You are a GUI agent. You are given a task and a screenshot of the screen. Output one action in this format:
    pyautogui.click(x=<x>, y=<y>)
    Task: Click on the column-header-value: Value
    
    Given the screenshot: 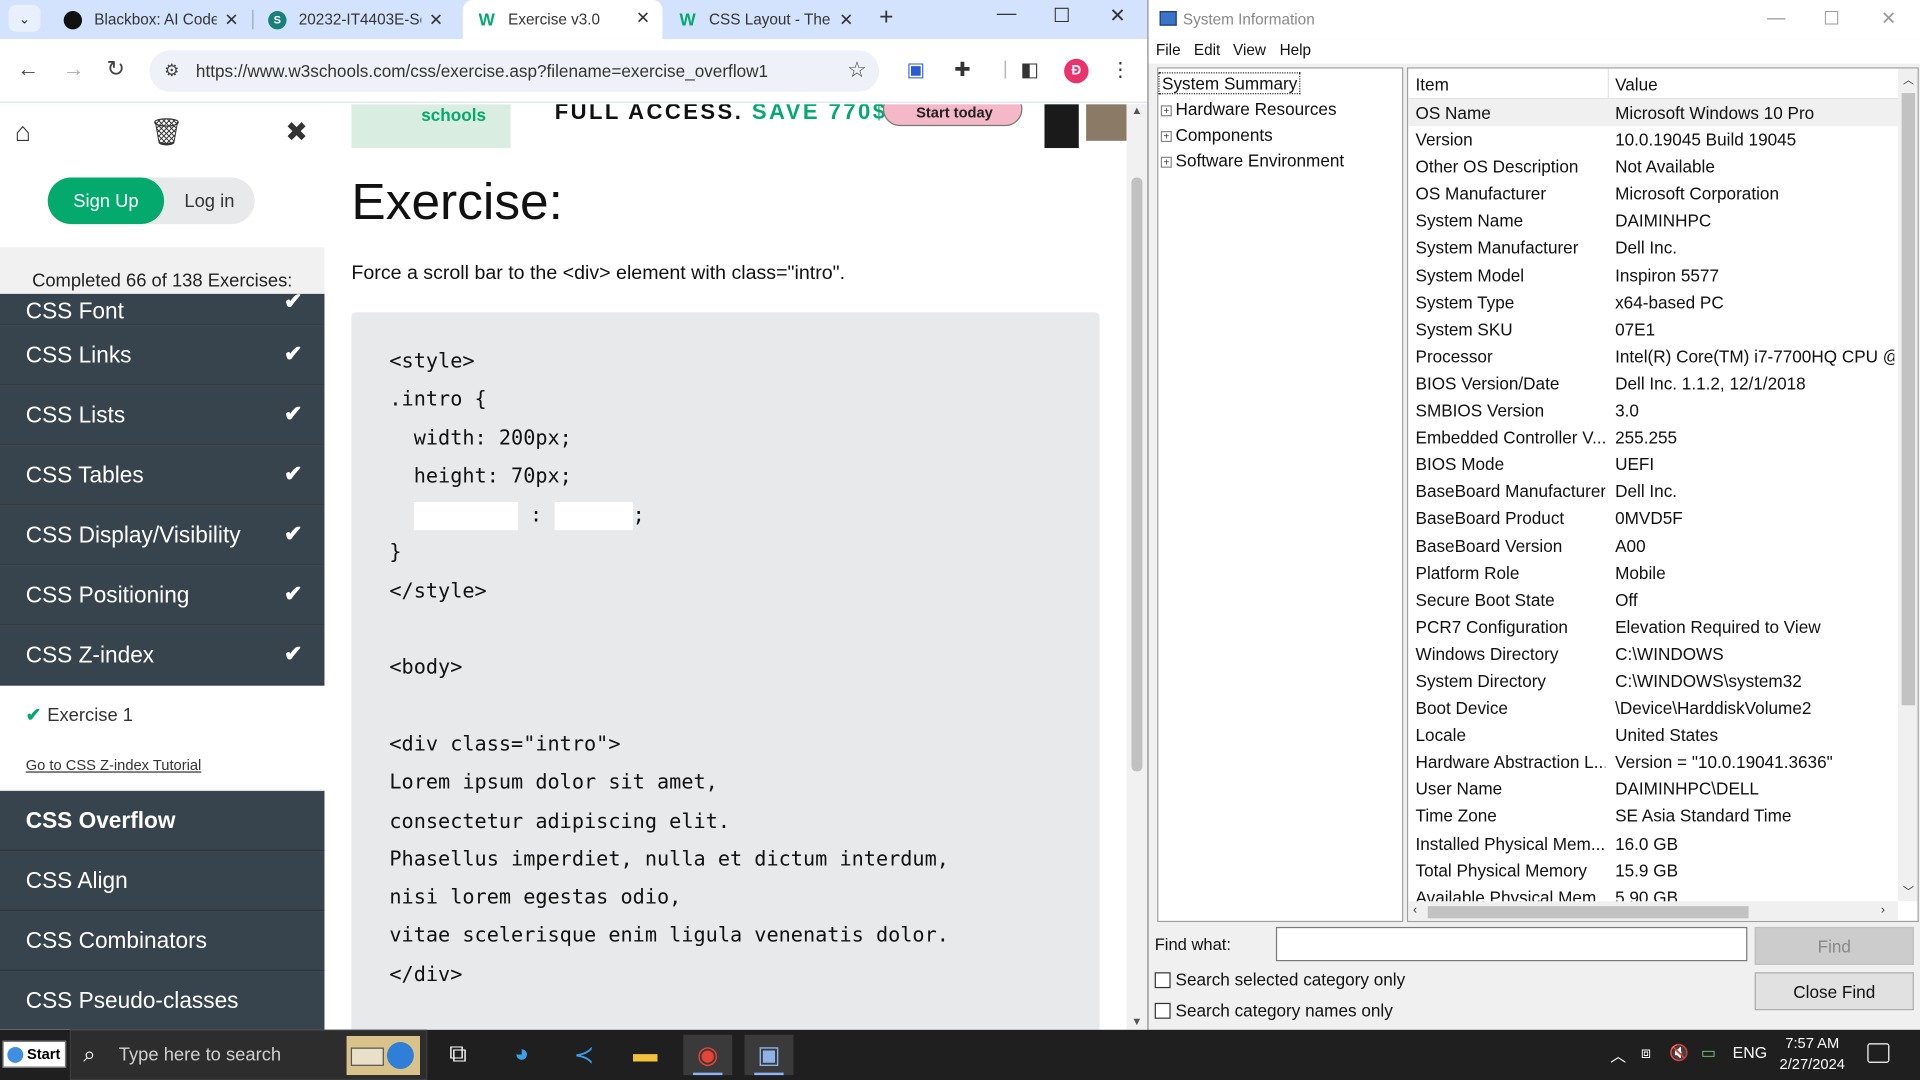 What is the action you would take?
    pyautogui.click(x=1636, y=85)
    